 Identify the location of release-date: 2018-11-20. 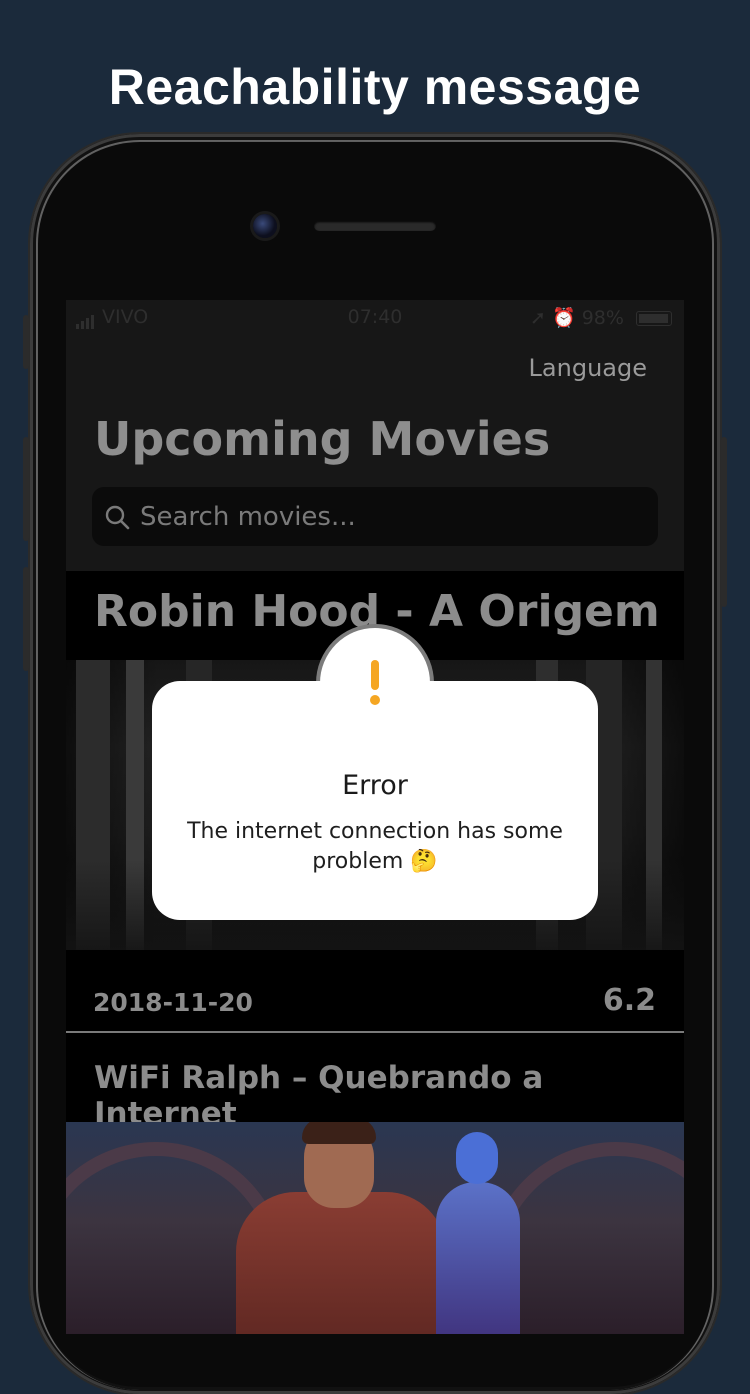
(173, 1002).